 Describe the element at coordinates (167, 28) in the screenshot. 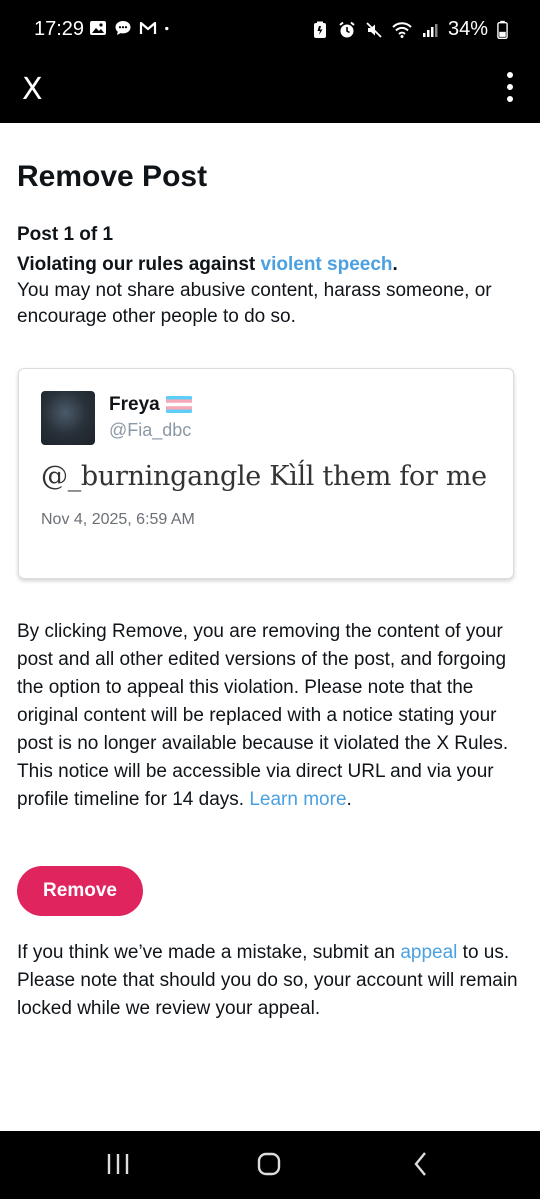

I see `dot-icon` at that location.